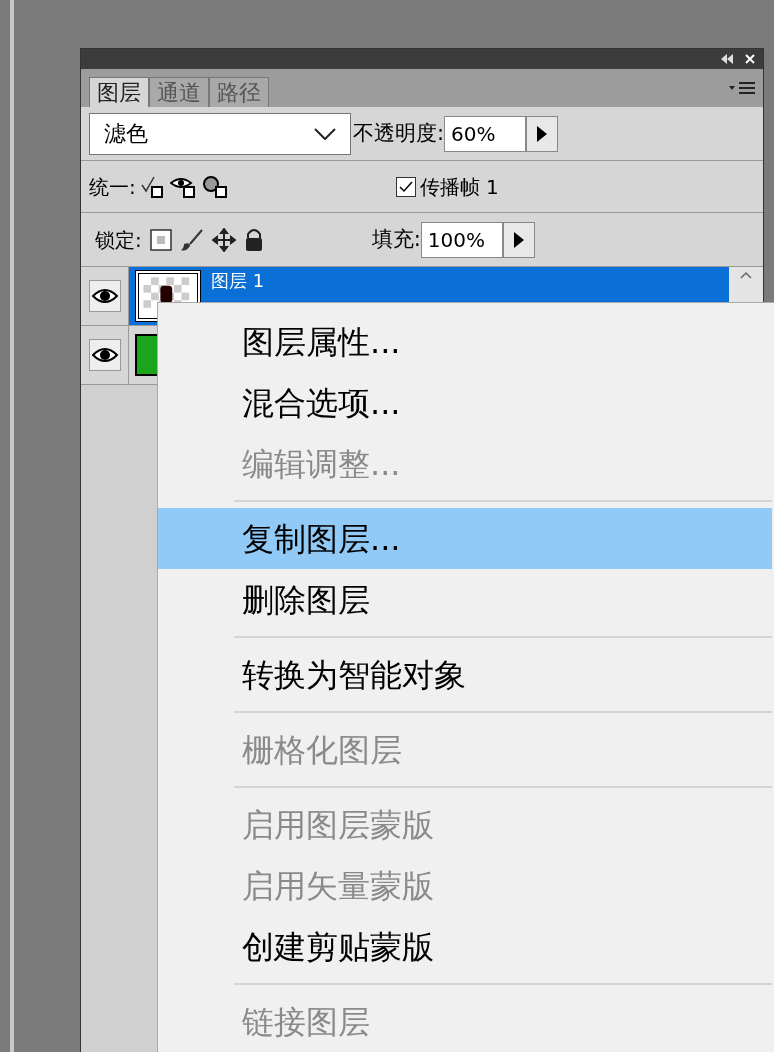  What do you see at coordinates (112, 187) in the screenshot?
I see `unify-label: 统一:` at bounding box center [112, 187].